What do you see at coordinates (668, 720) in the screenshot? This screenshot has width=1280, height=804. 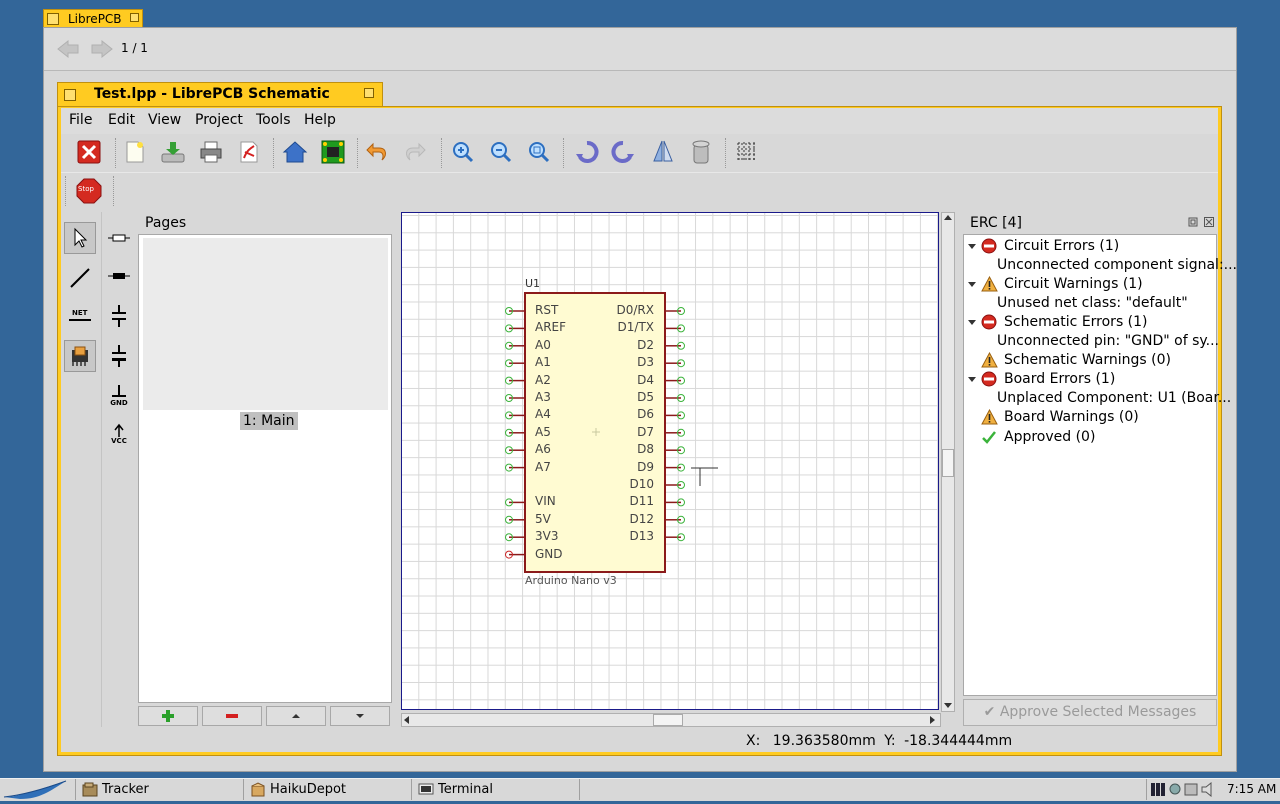 I see `horizontal-scroll-thumb` at bounding box center [668, 720].